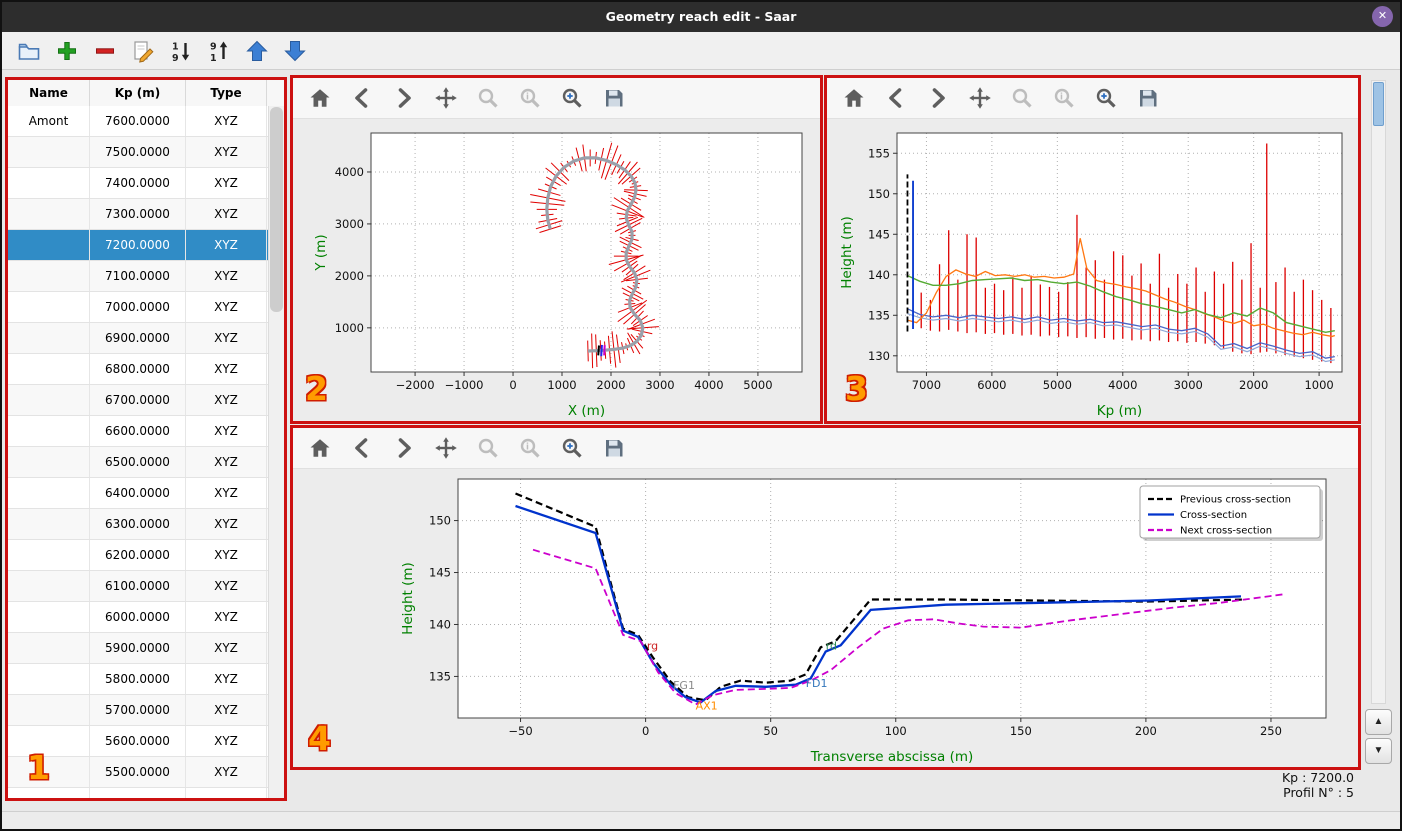 Image resolution: width=1402 pixels, height=831 pixels. I want to click on add-profile-button, so click(67, 51).